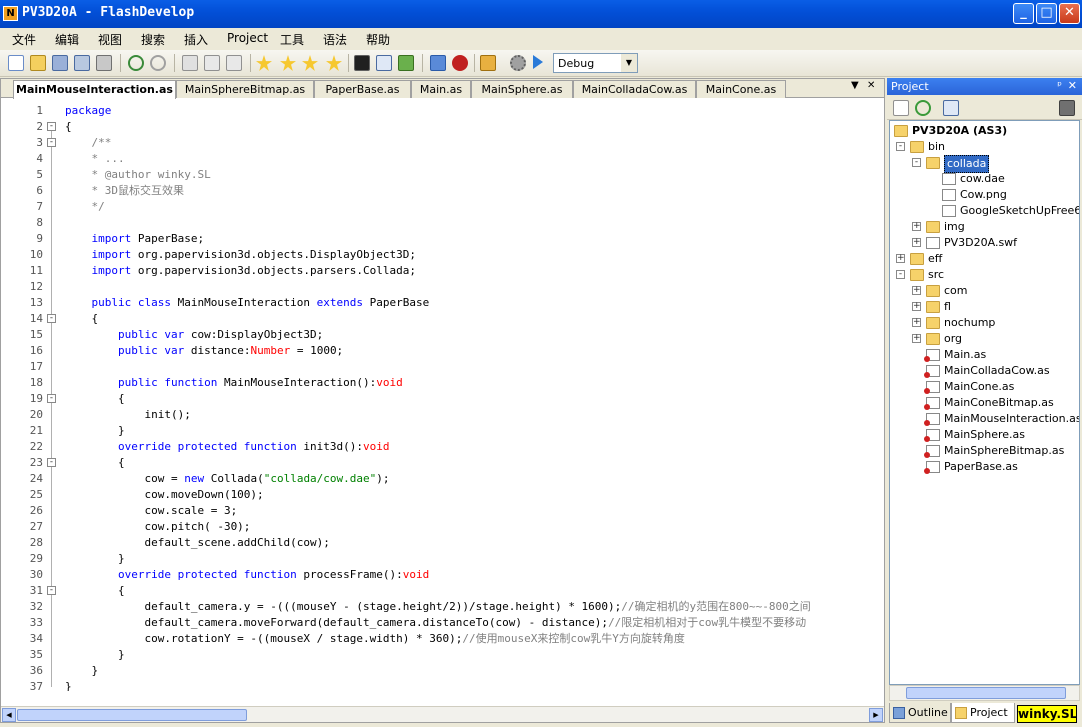 Image resolution: width=1082 pixels, height=727 pixels. I want to click on code-line: 6 * 3D鼠标交互效果, so click(442, 191).